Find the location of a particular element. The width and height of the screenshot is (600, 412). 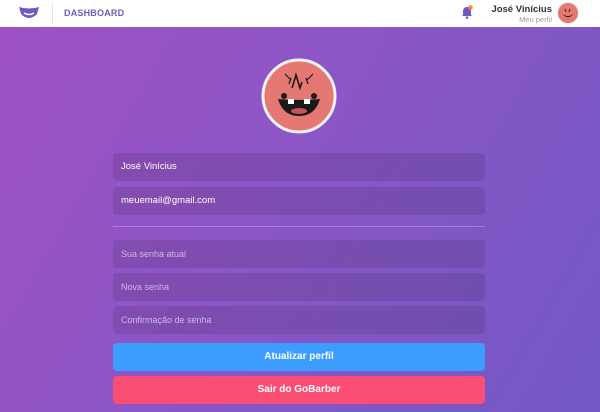

top-navbar: DASHBOARD José Vinícius Meu perfil is located at coordinates (300, 13).